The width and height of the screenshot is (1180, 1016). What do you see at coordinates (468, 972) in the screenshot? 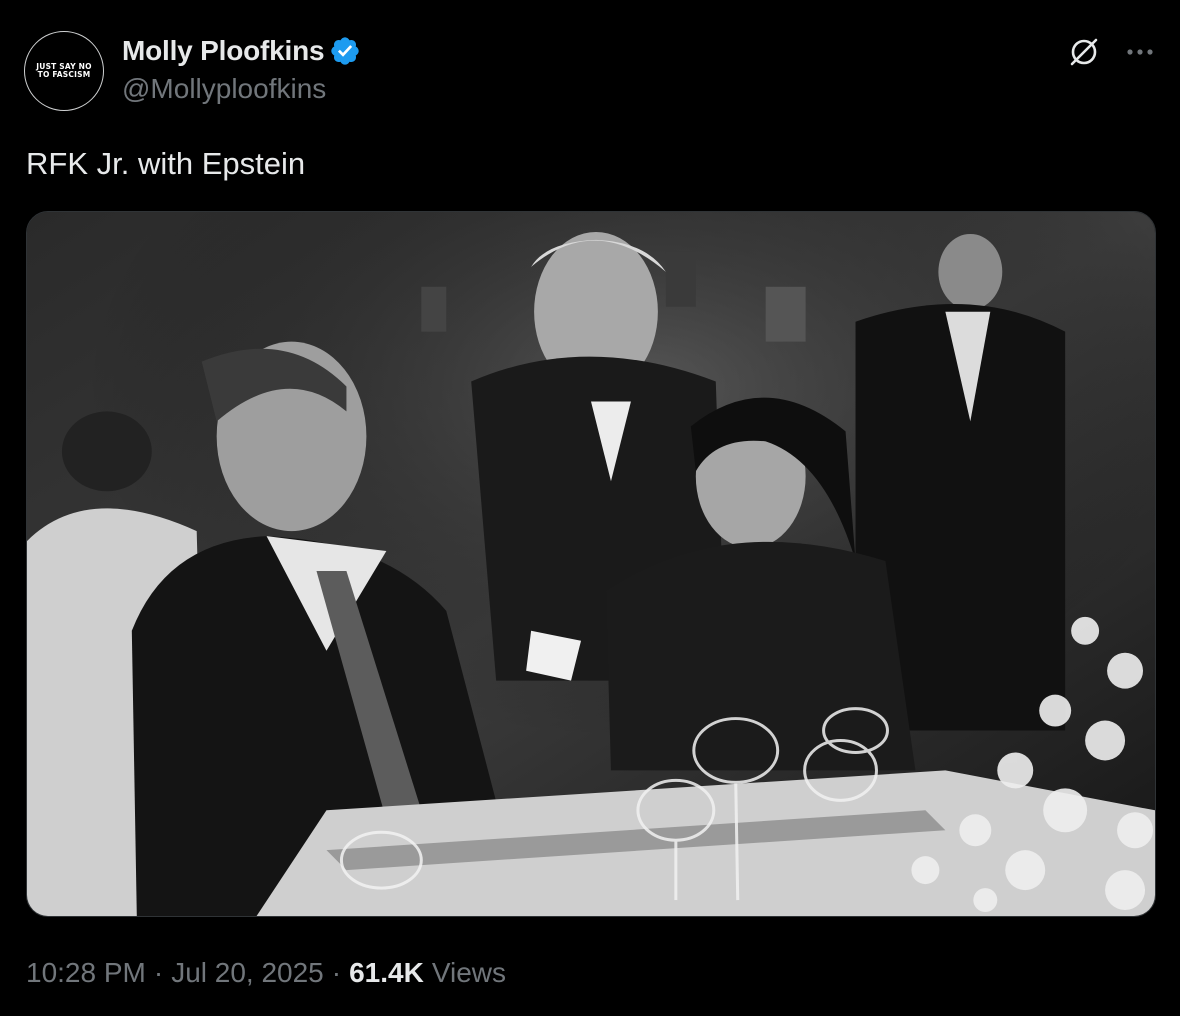
I see `views-label: Views` at bounding box center [468, 972].